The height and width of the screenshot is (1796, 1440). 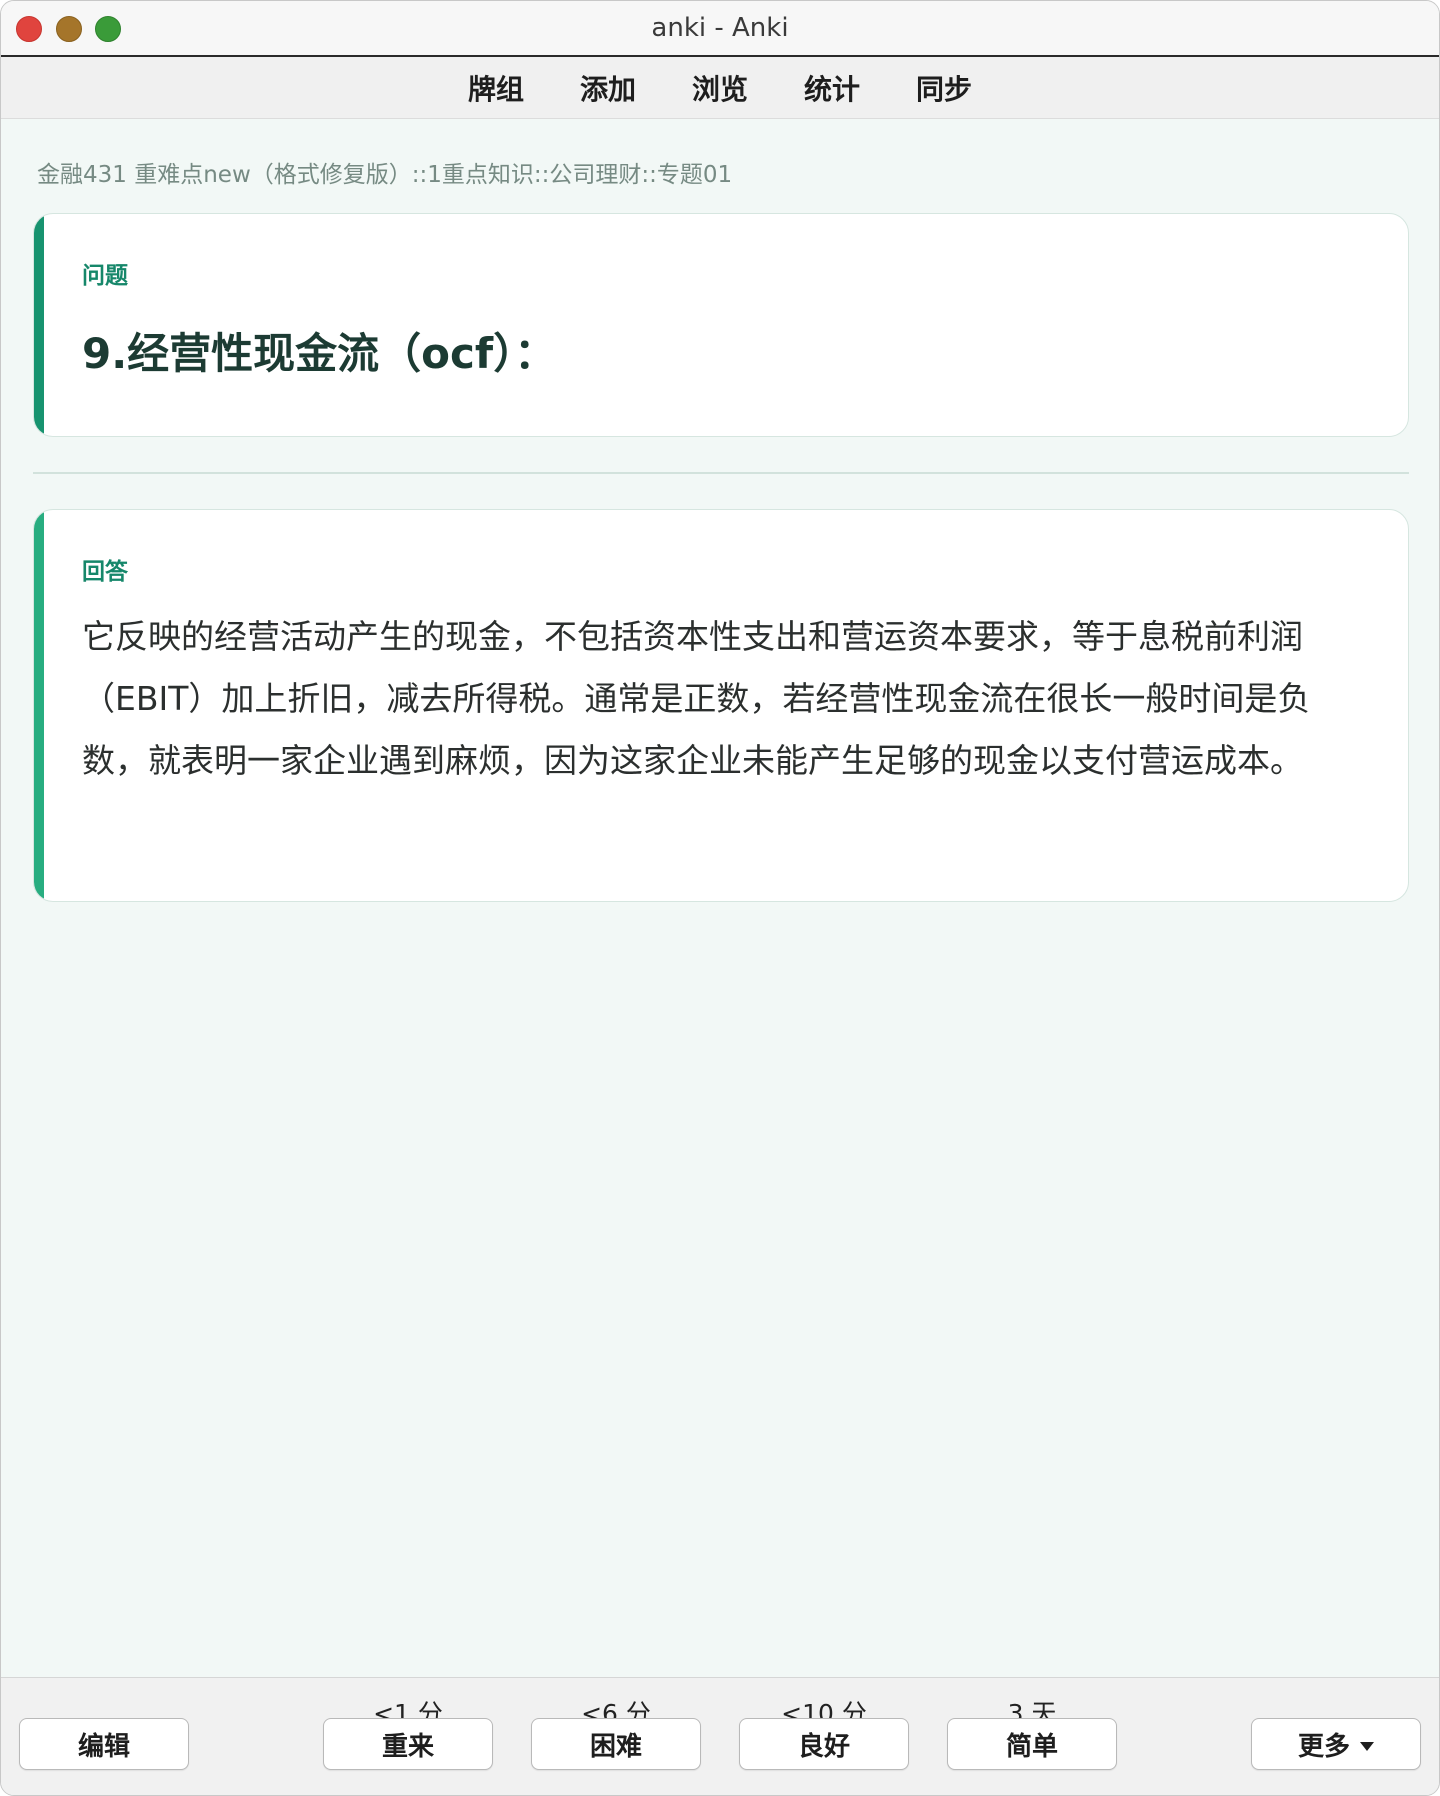 What do you see at coordinates (1323, 1746) in the screenshot?
I see `more-label: 更多` at bounding box center [1323, 1746].